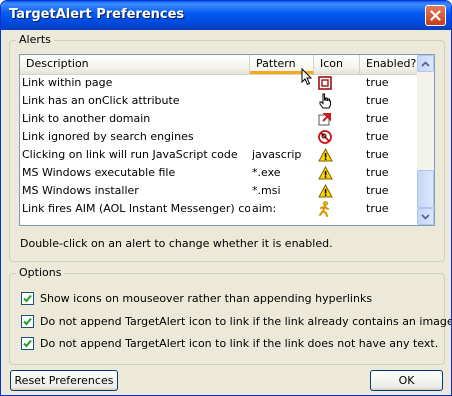  I want to click on alert-pattern: *.msi, so click(266, 190).